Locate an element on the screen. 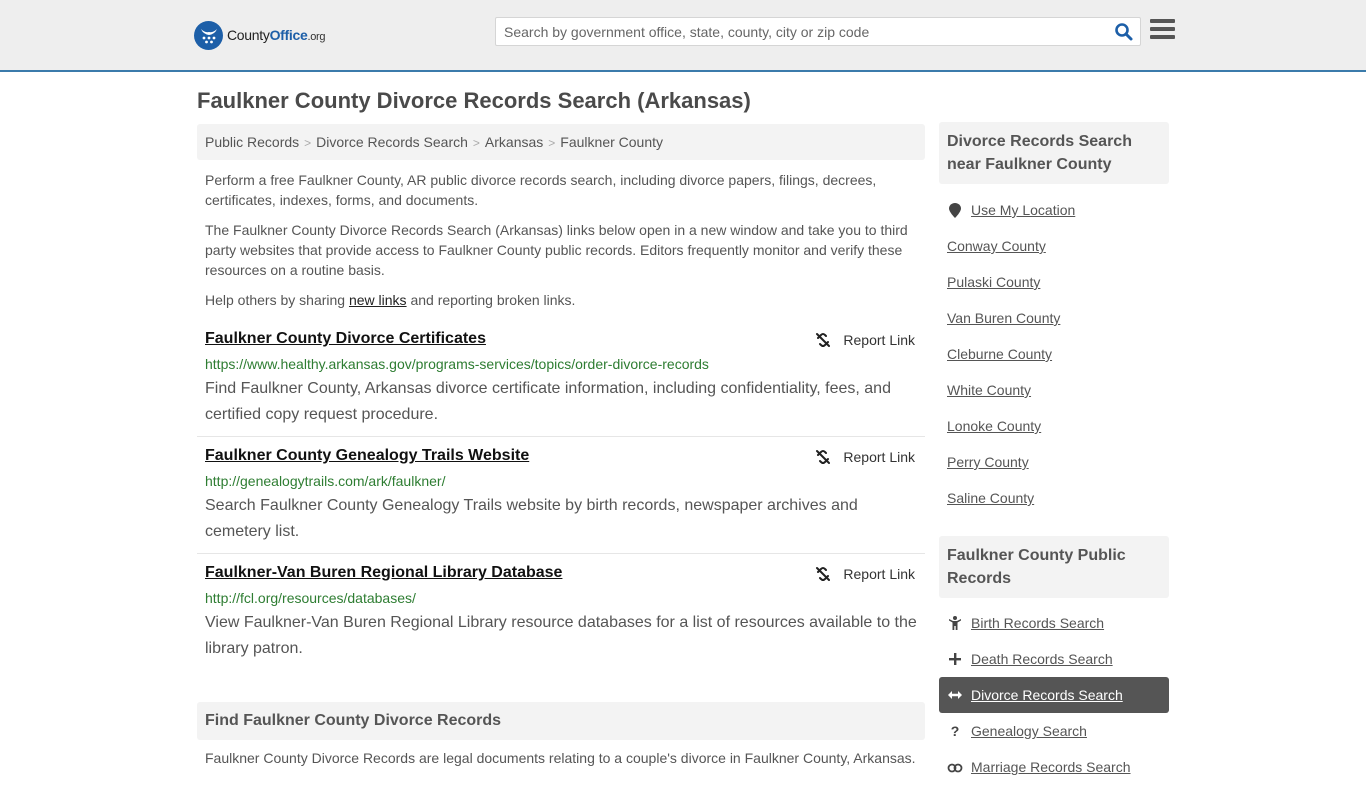 This screenshot has width=1366, height=785. arrows-horizontal-icon is located at coordinates (955, 695).